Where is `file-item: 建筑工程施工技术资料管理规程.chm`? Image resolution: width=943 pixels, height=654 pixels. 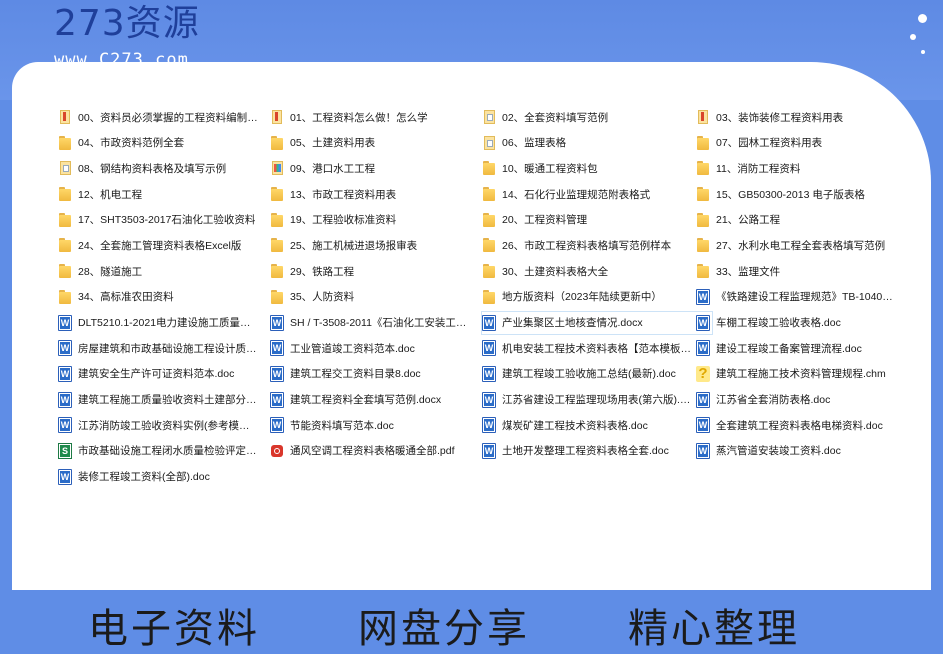 file-item: 建筑工程施工技术资料管理规程.chm is located at coordinates (796, 374).